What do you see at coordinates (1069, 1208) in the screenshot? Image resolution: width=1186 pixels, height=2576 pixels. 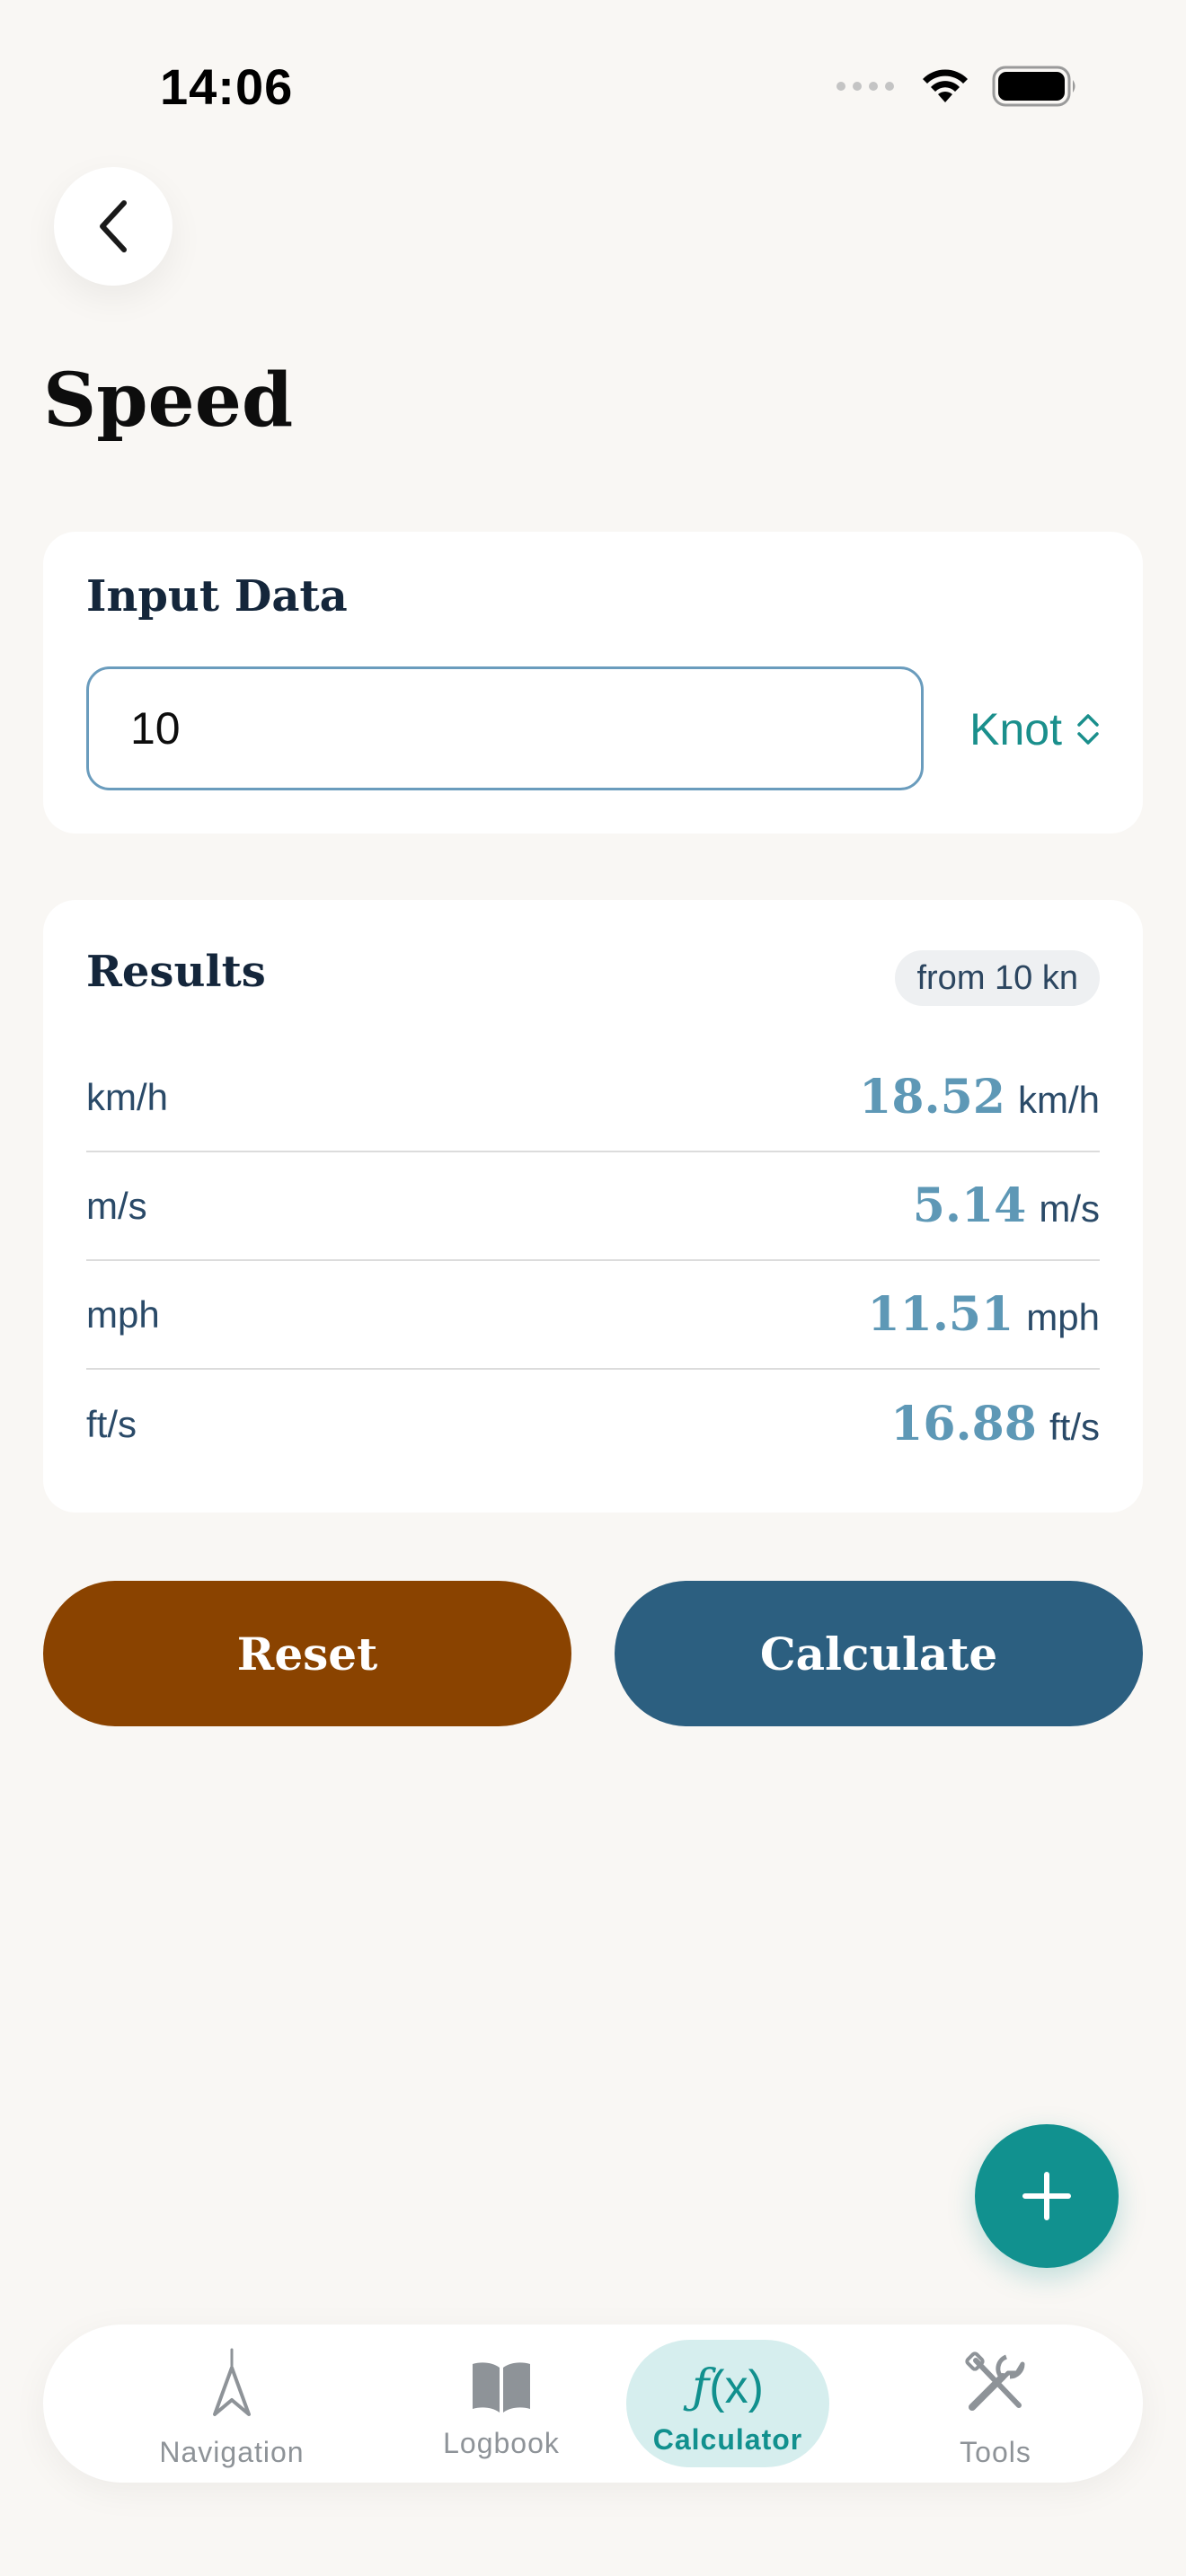 I see `result-unit-suffix: m/s` at bounding box center [1069, 1208].